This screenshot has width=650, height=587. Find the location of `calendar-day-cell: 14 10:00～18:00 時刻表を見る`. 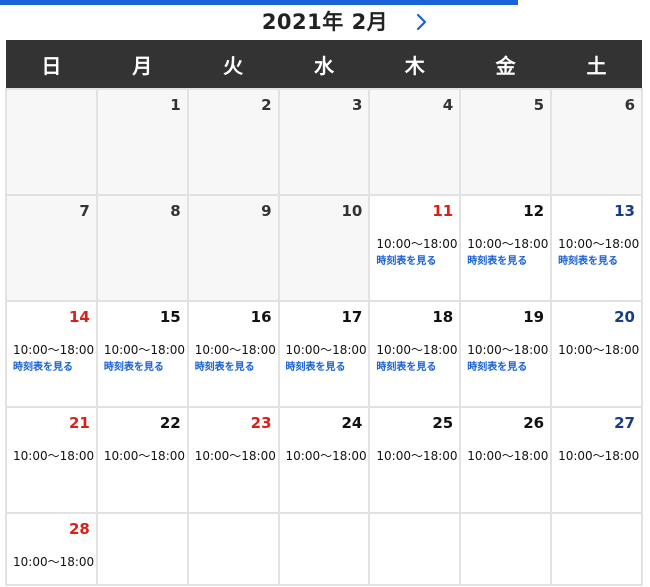

calendar-day-cell: 14 10:00～18:00 時刻表を見る is located at coordinates (51, 354).